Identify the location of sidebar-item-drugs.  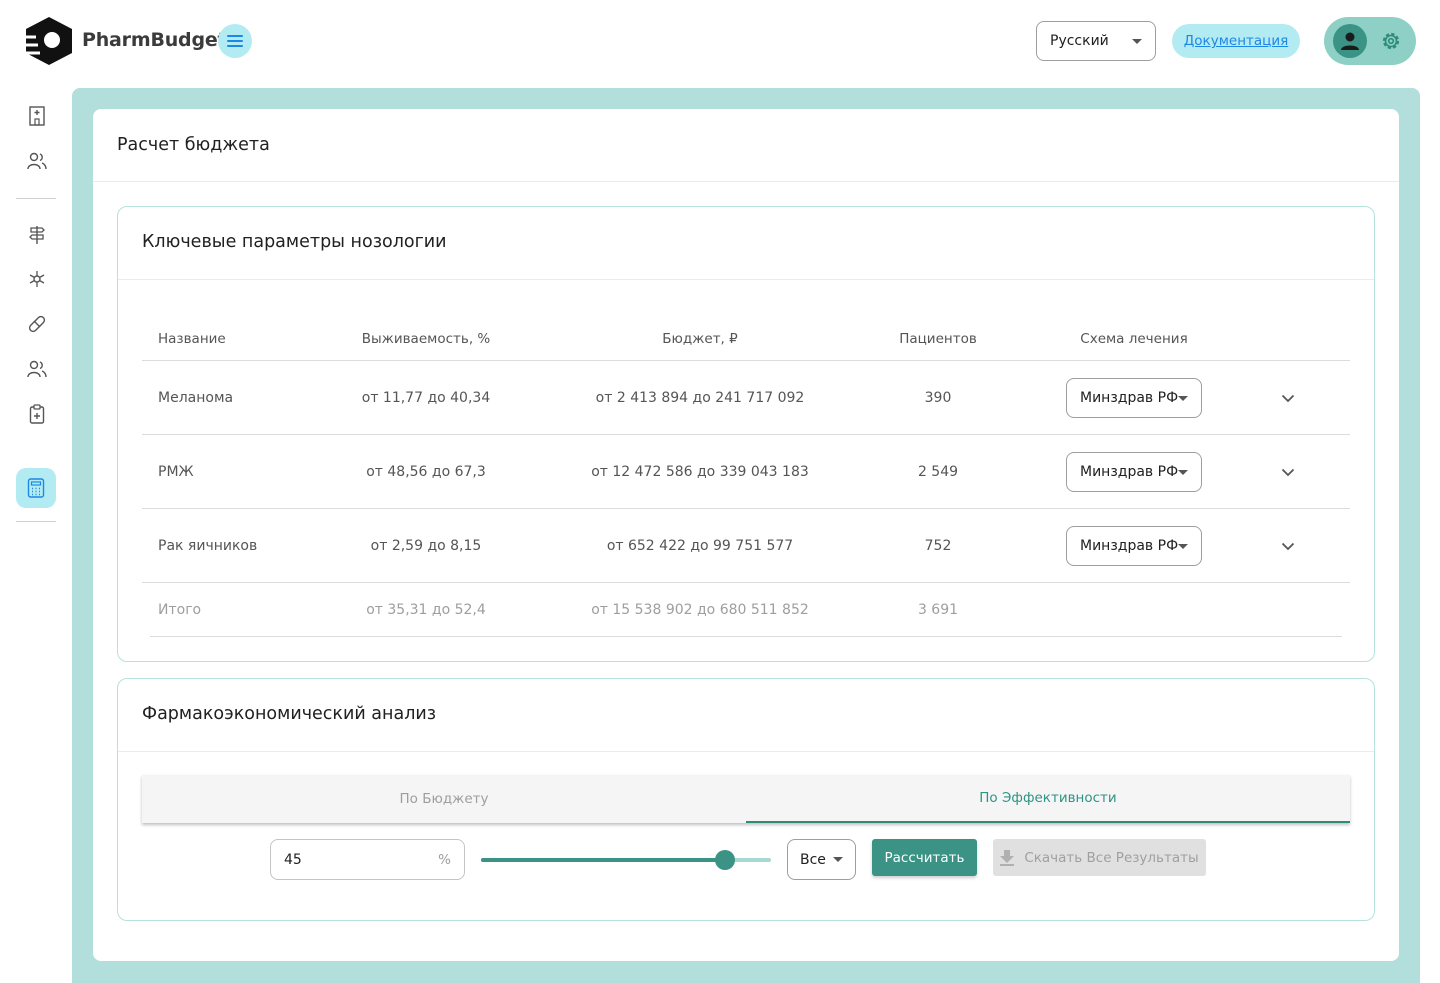
(37, 324).